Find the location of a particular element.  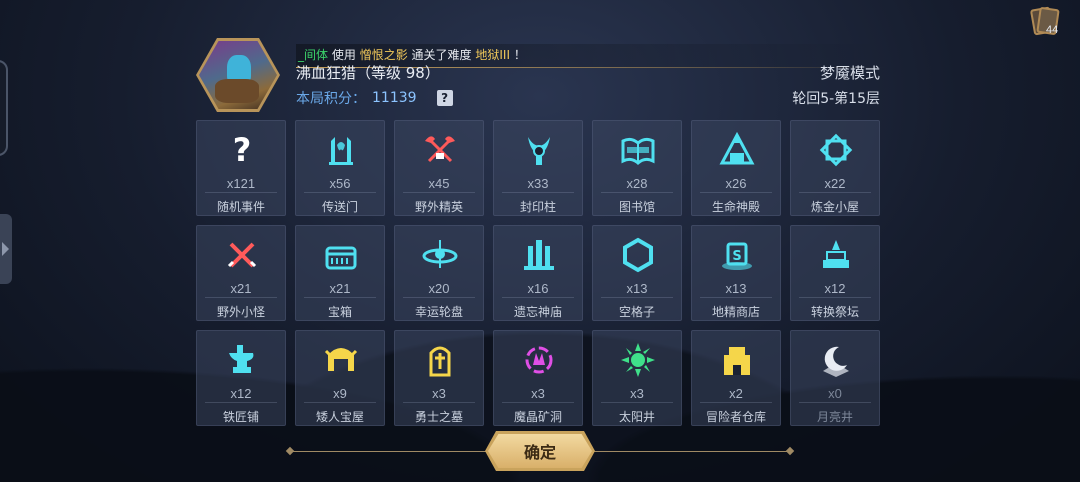

avatar is located at coordinates (238, 75).